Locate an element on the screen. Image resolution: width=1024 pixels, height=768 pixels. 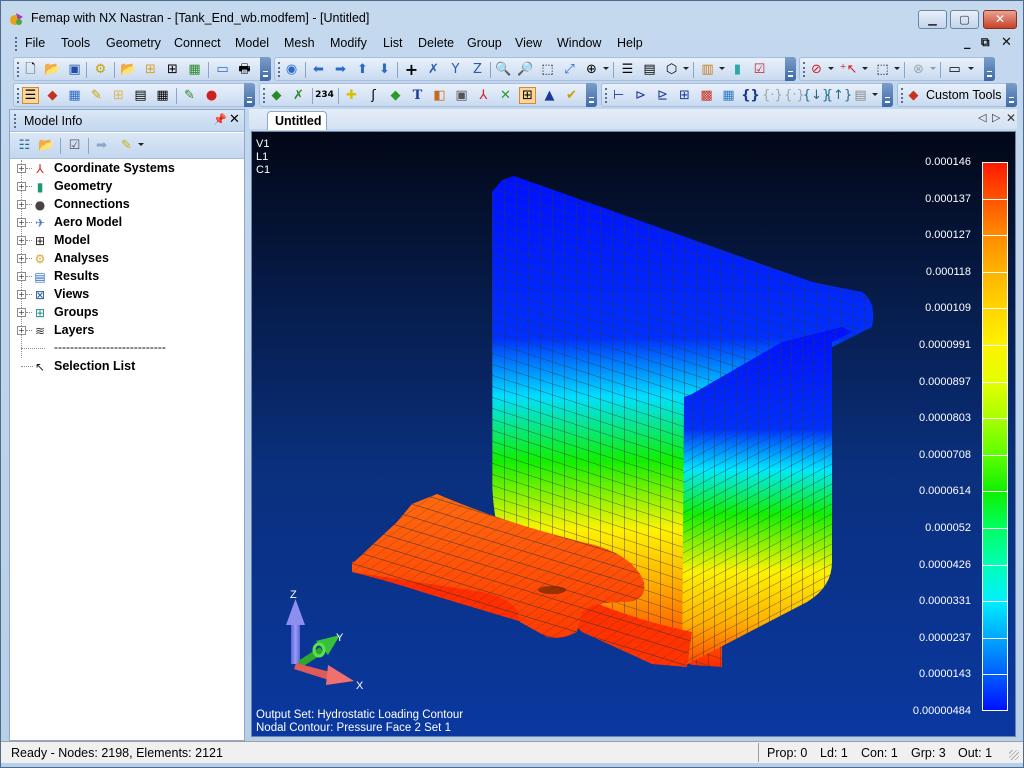
checklist-icon: ☑ is located at coordinates (74, 145).